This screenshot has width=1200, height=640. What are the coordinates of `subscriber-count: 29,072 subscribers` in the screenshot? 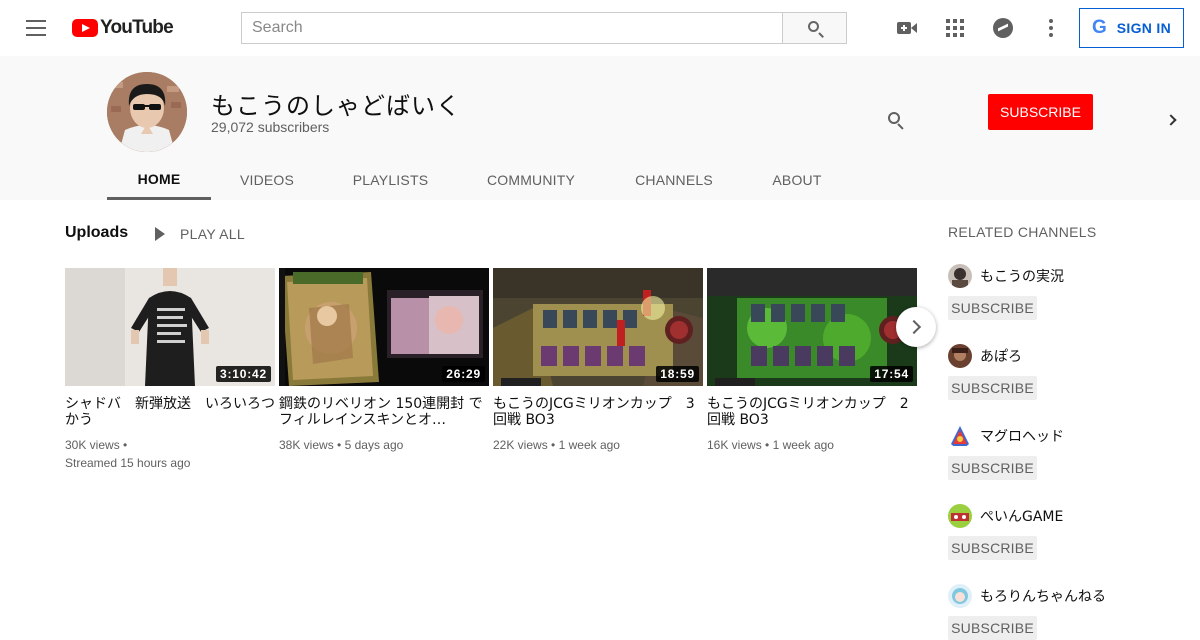 It's located at (270, 127).